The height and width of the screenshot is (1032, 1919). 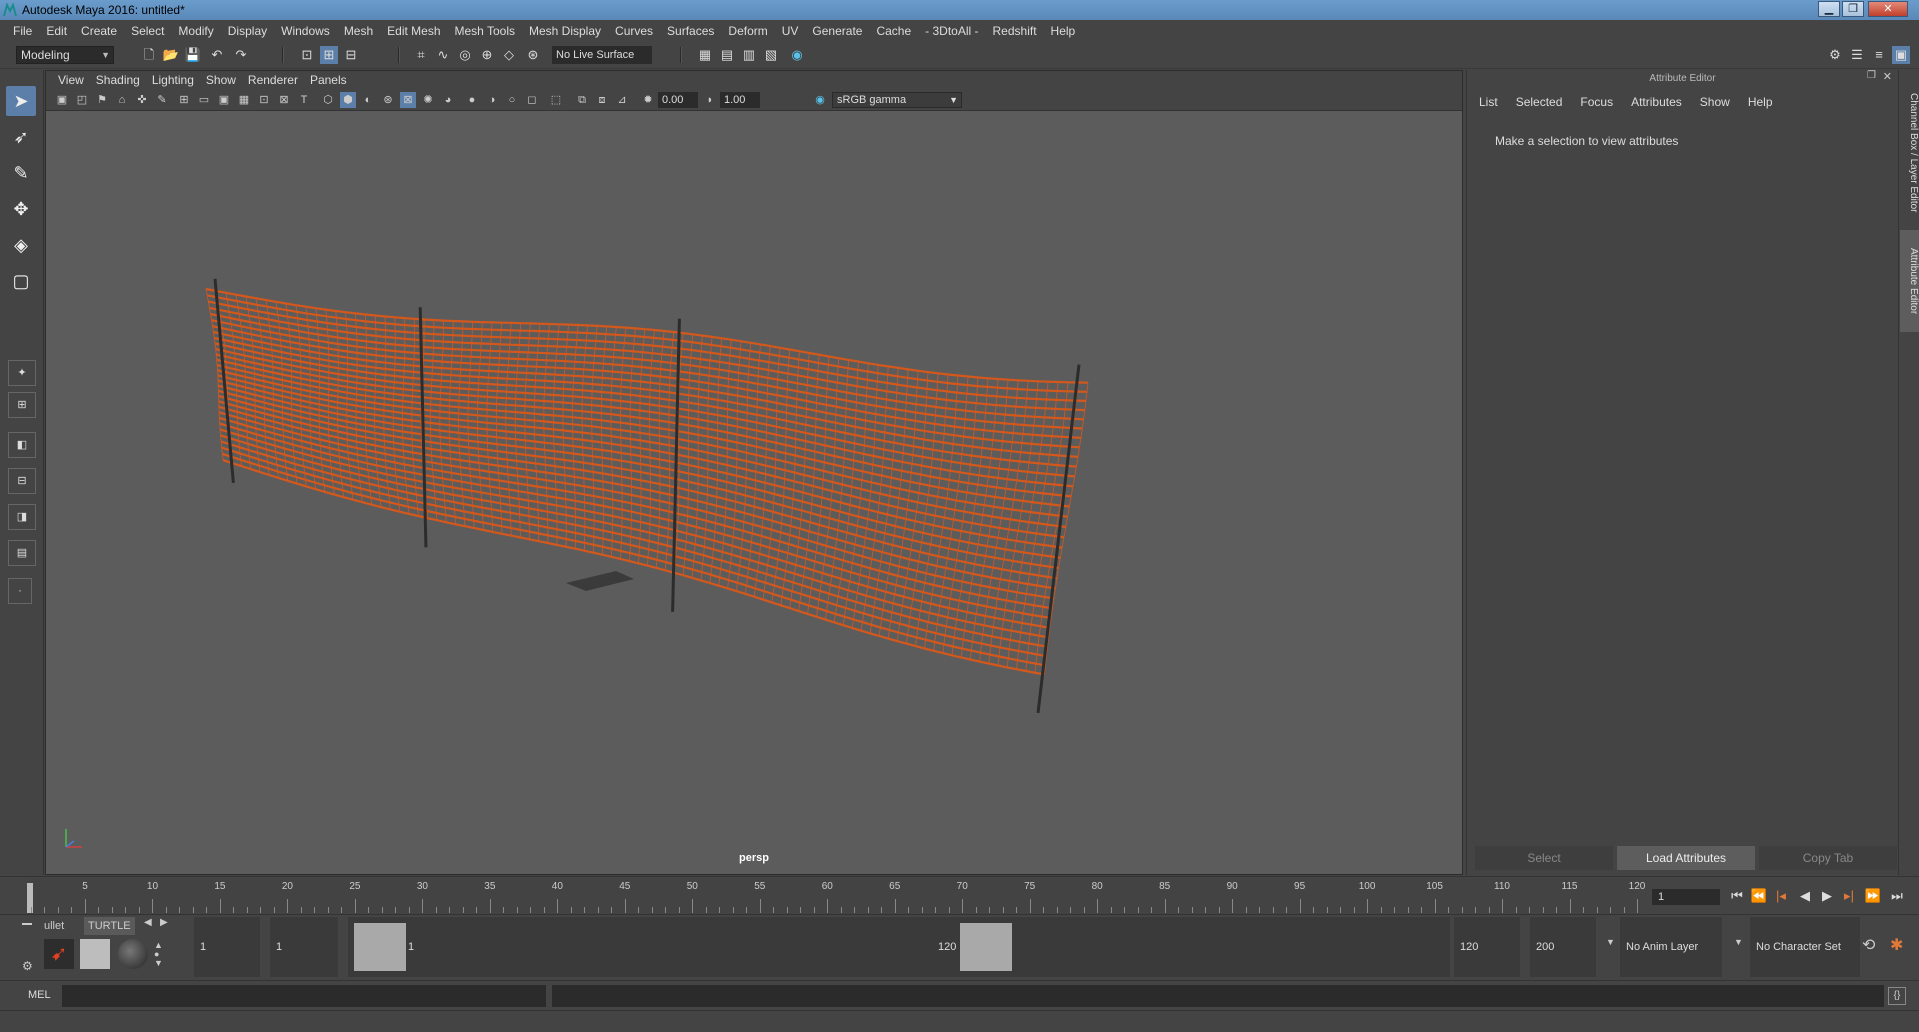 I want to click on redo-icon: ↷, so click(x=241, y=55).